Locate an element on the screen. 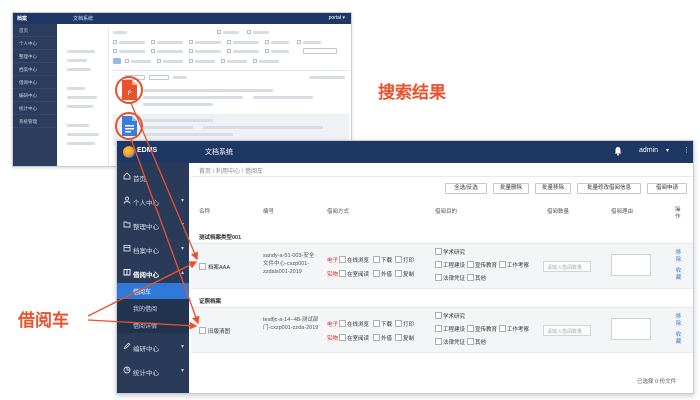  back-topbar: 档案 文档系统 portal ▾ is located at coordinates (182, 18).